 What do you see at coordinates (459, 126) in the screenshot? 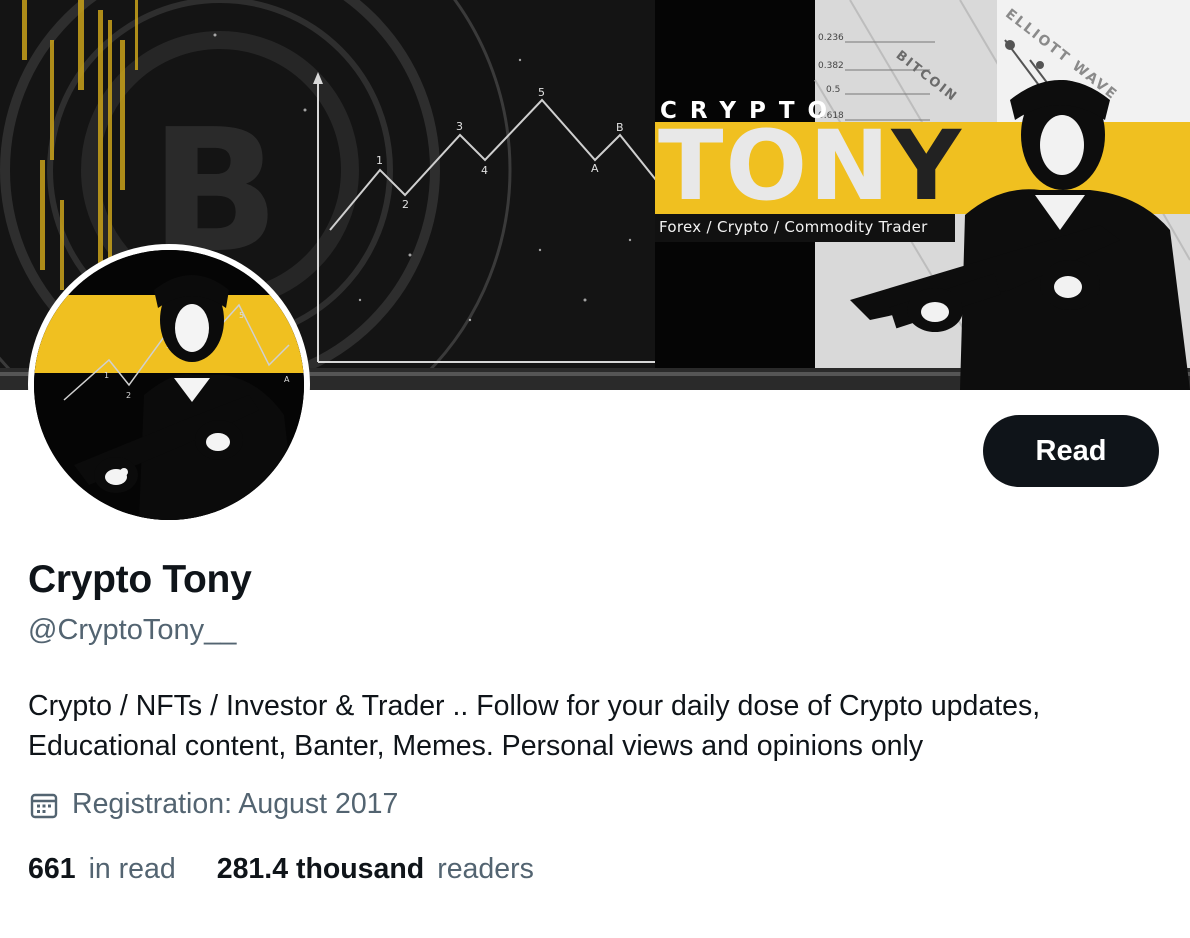
I see `svg-text: 3` at bounding box center [459, 126].